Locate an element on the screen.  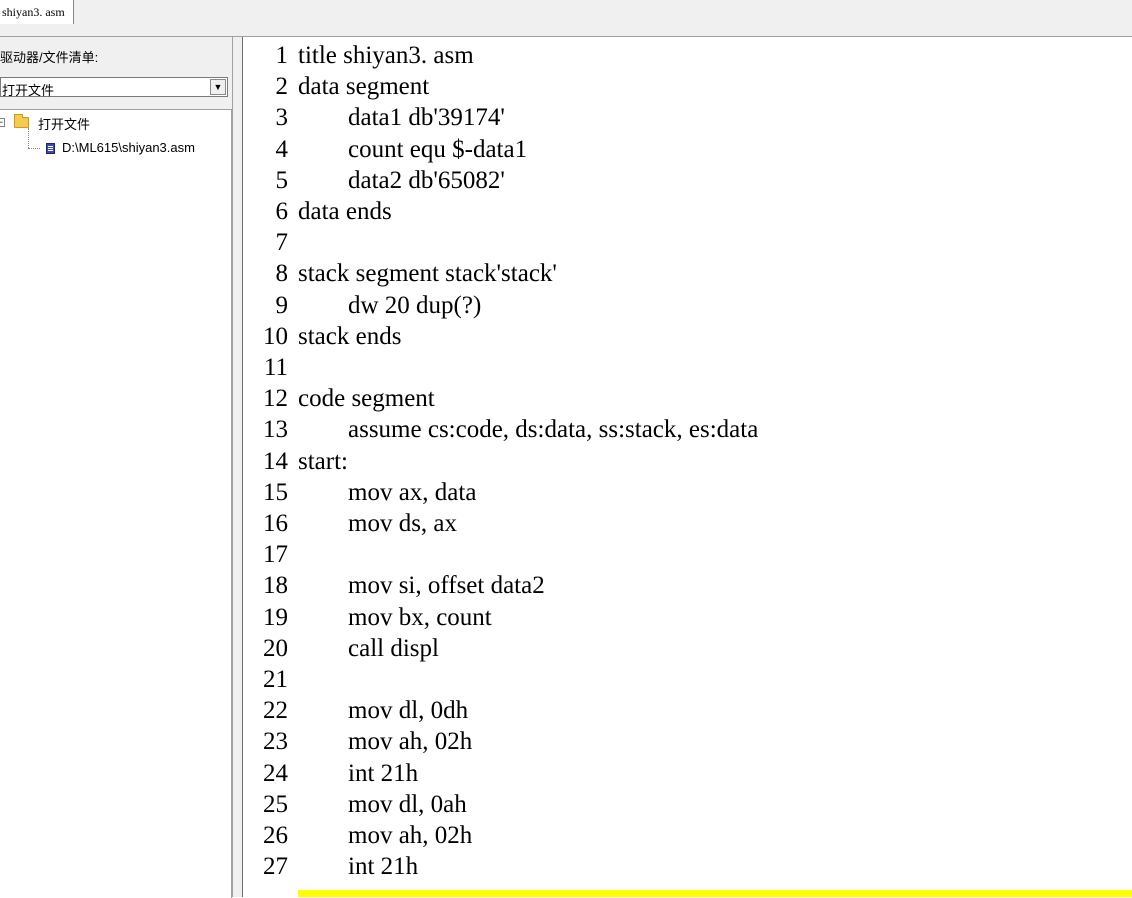
code-line: 6 data ends is located at coordinates (689, 211).